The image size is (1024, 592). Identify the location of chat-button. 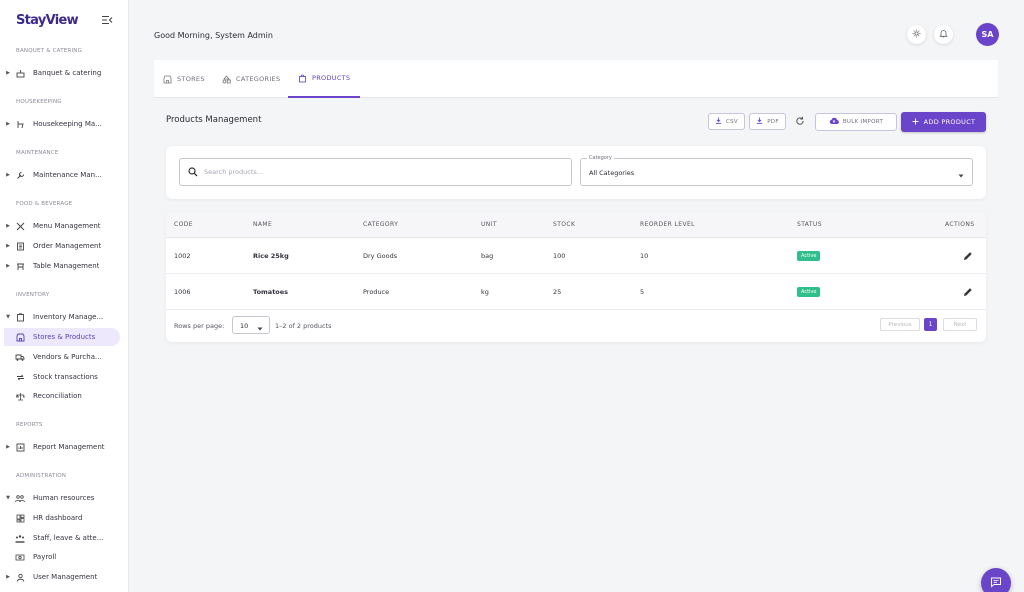
(996, 580).